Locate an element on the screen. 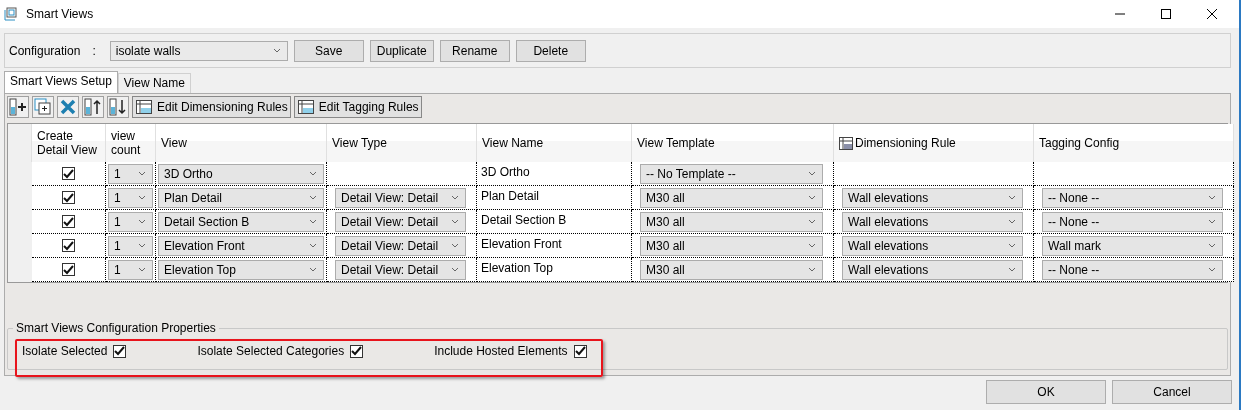  table-cell: Detail Section B is located at coordinates (554, 222).